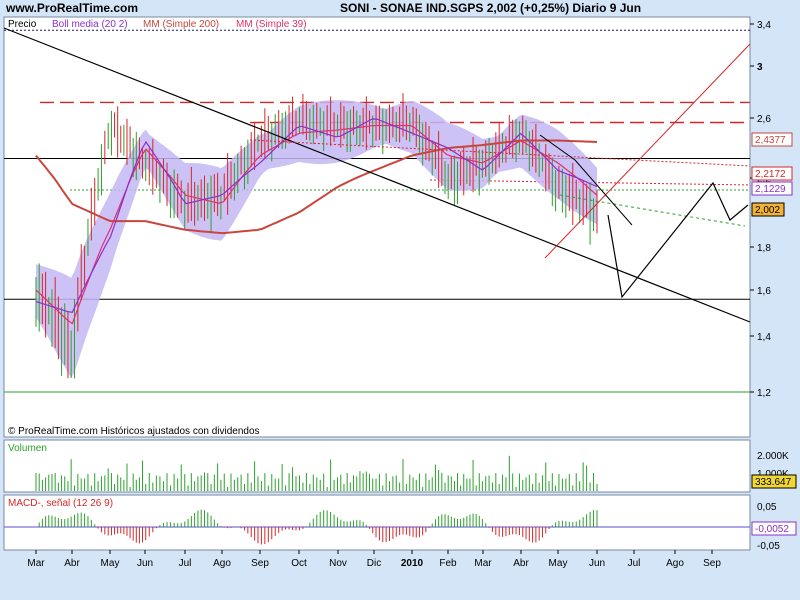 The width and height of the screenshot is (800, 600). What do you see at coordinates (764, 291) in the screenshot?
I see `y-tick-label: 1,6` at bounding box center [764, 291].